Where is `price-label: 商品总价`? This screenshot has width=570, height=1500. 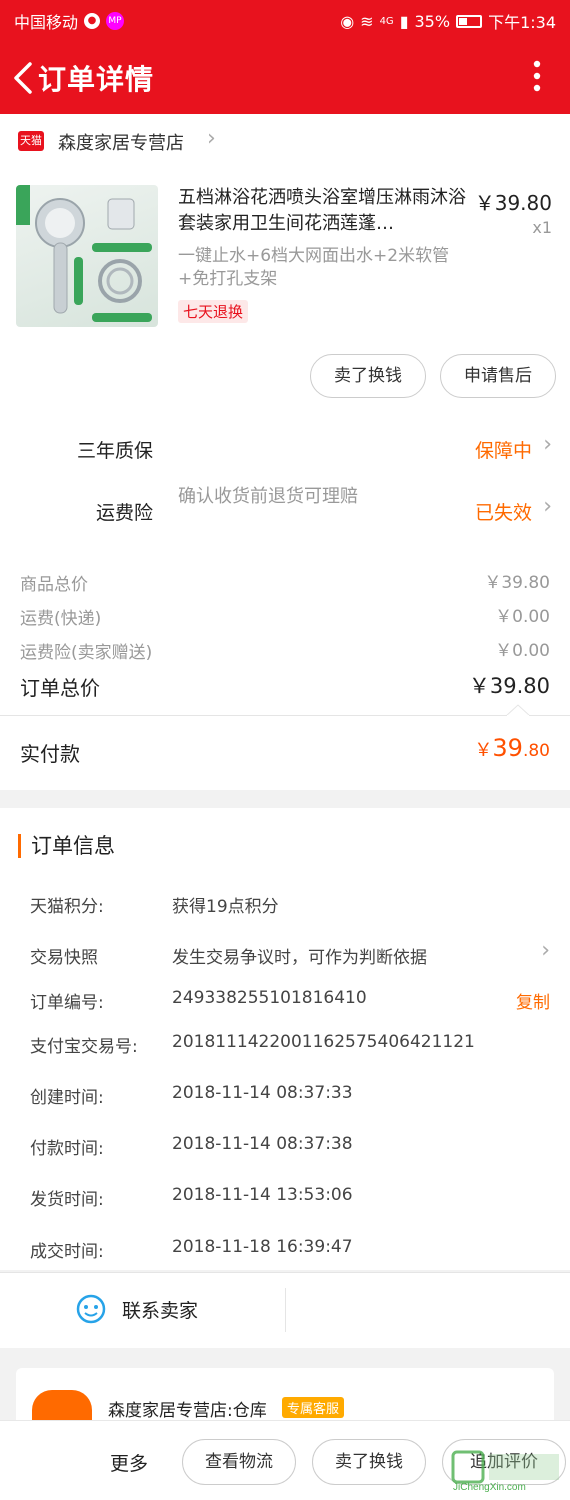
price-label: 商品总价 is located at coordinates (54, 585).